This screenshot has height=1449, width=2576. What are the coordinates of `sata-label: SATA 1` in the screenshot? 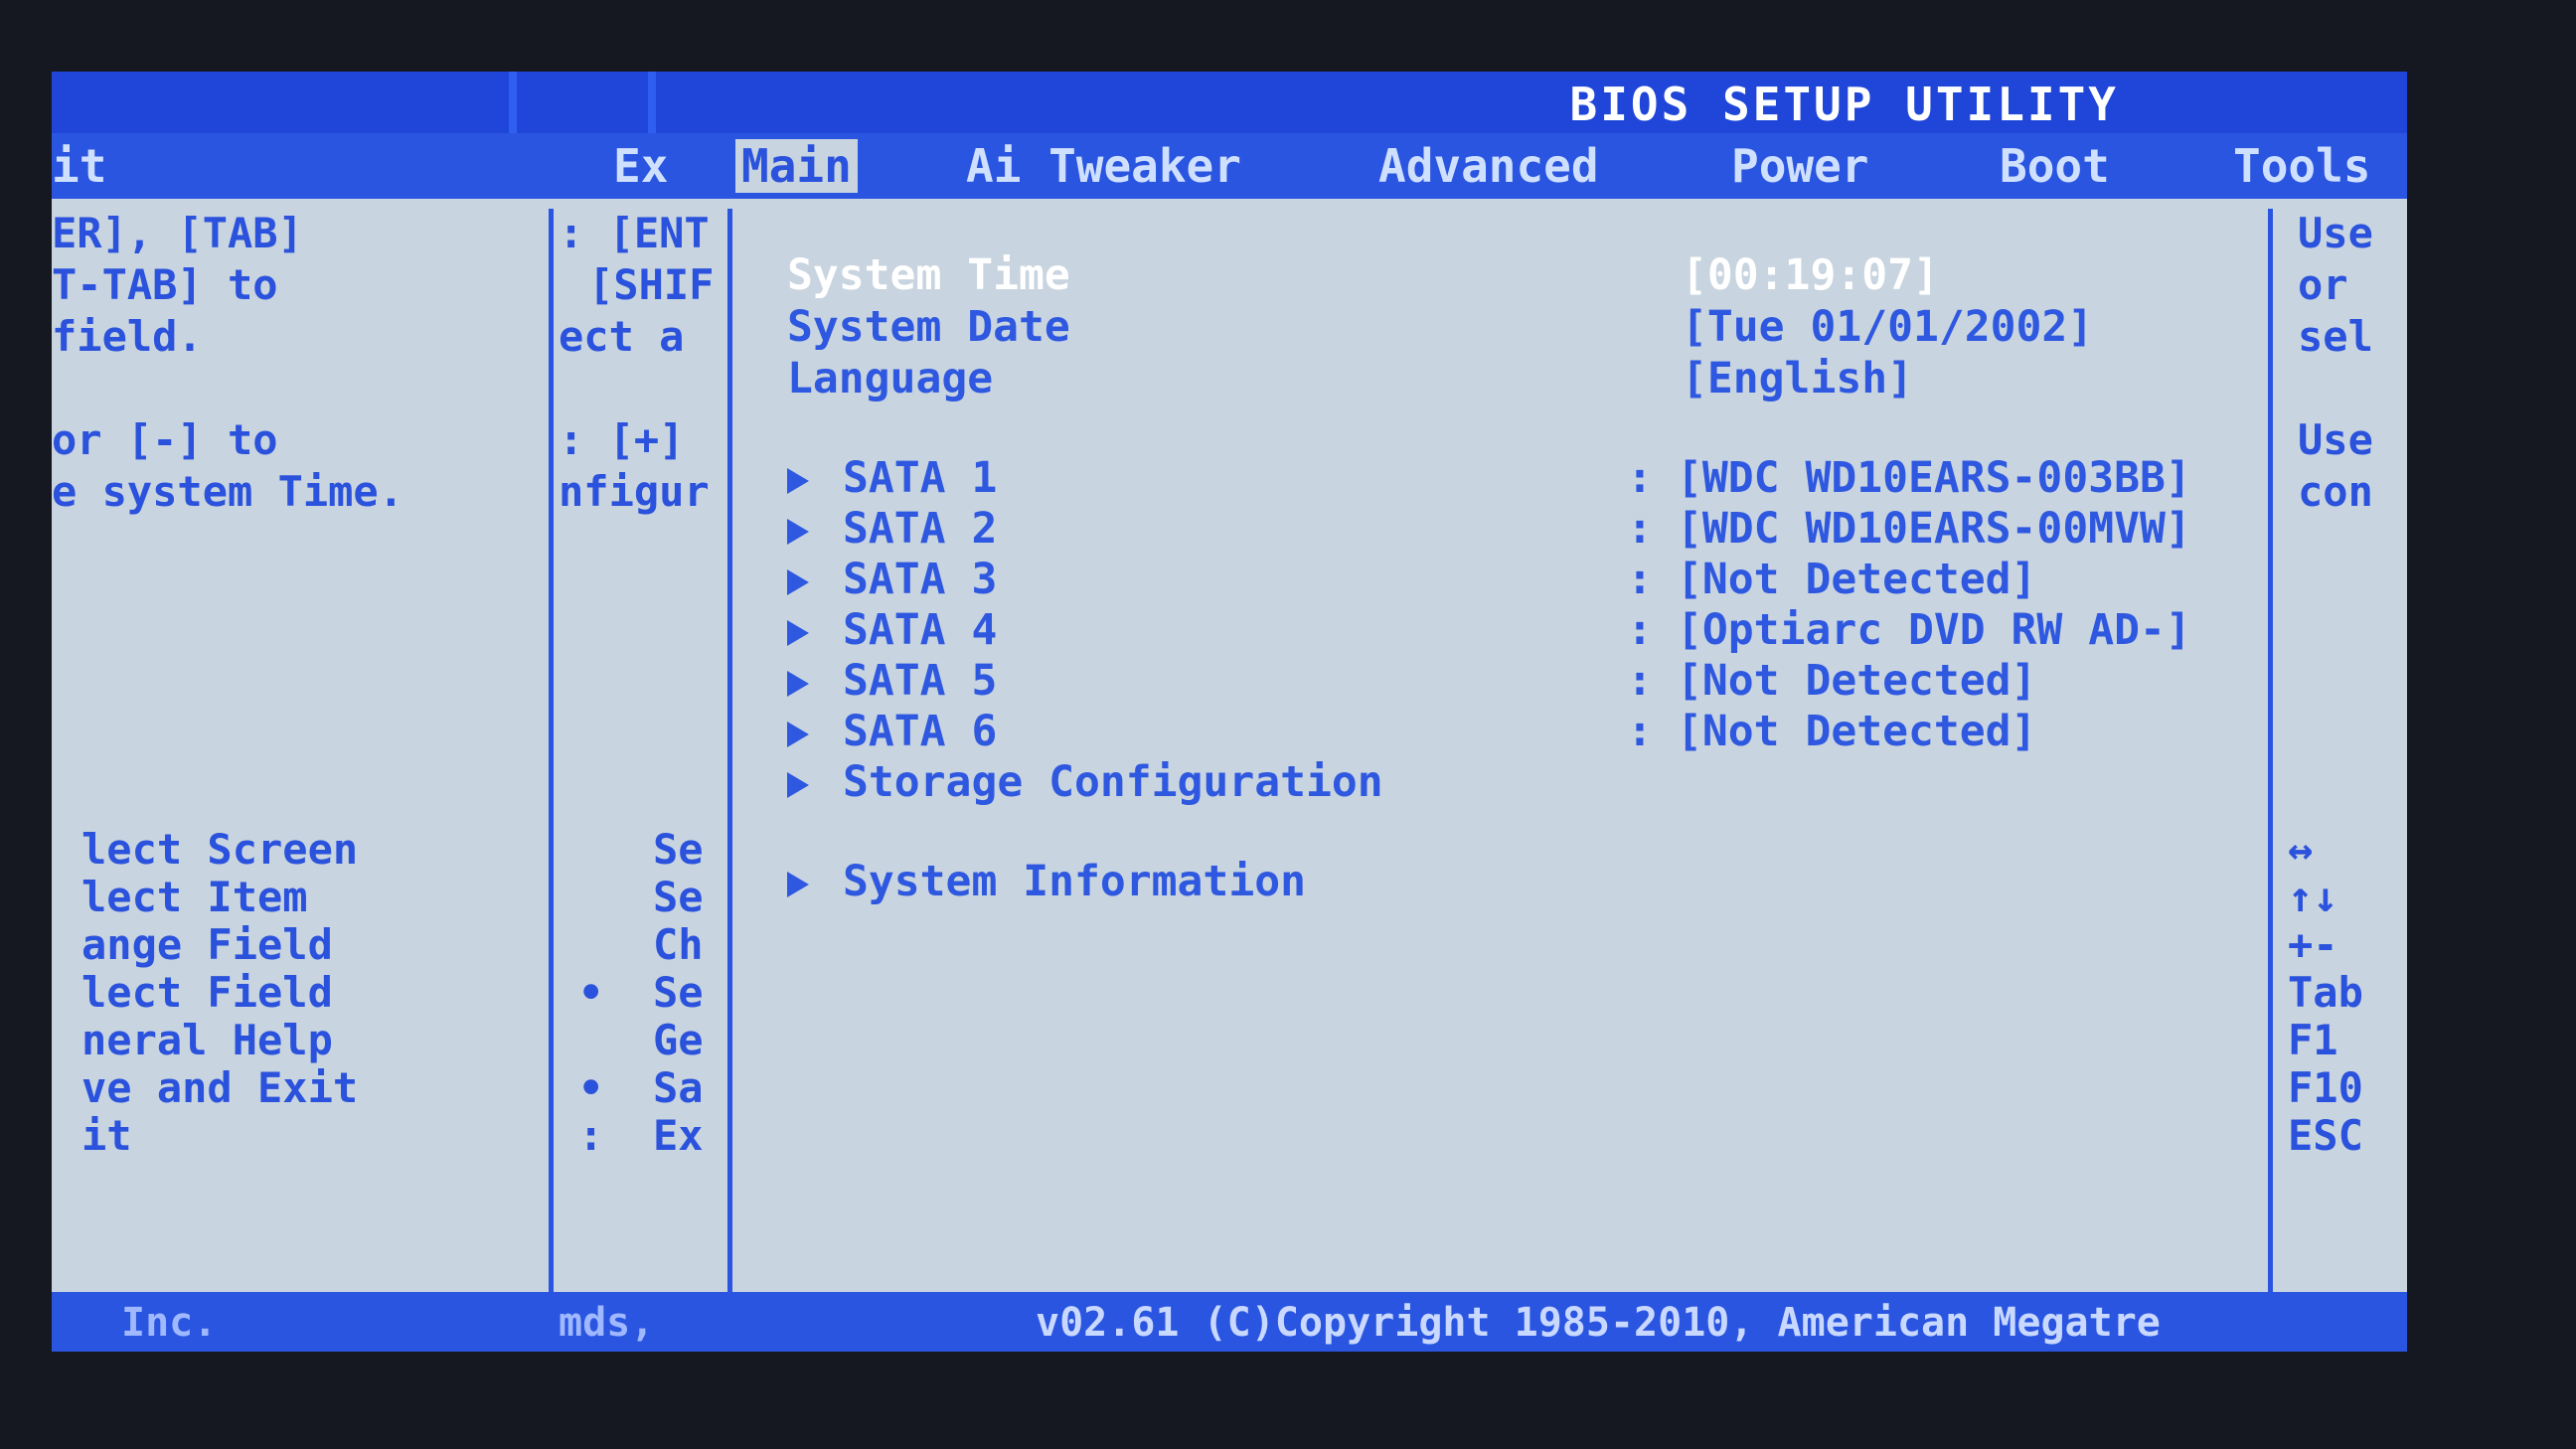 It's located at (920, 478).